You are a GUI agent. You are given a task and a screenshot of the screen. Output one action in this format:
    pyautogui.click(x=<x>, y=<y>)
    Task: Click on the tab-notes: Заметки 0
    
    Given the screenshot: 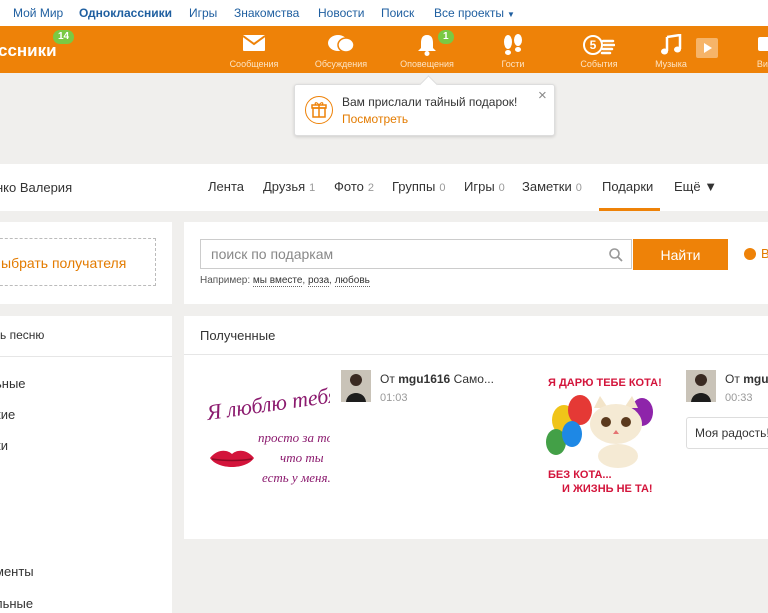 What is the action you would take?
    pyautogui.click(x=552, y=186)
    